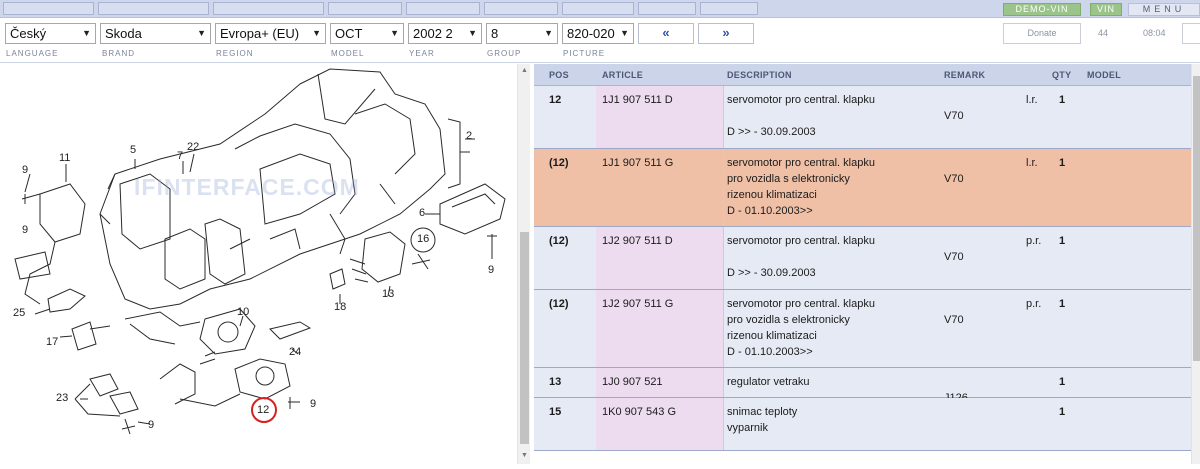 This screenshot has width=1200, height=469. What do you see at coordinates (762, 420) in the screenshot?
I see `description-cell: snimac teploty vyparnik` at bounding box center [762, 420].